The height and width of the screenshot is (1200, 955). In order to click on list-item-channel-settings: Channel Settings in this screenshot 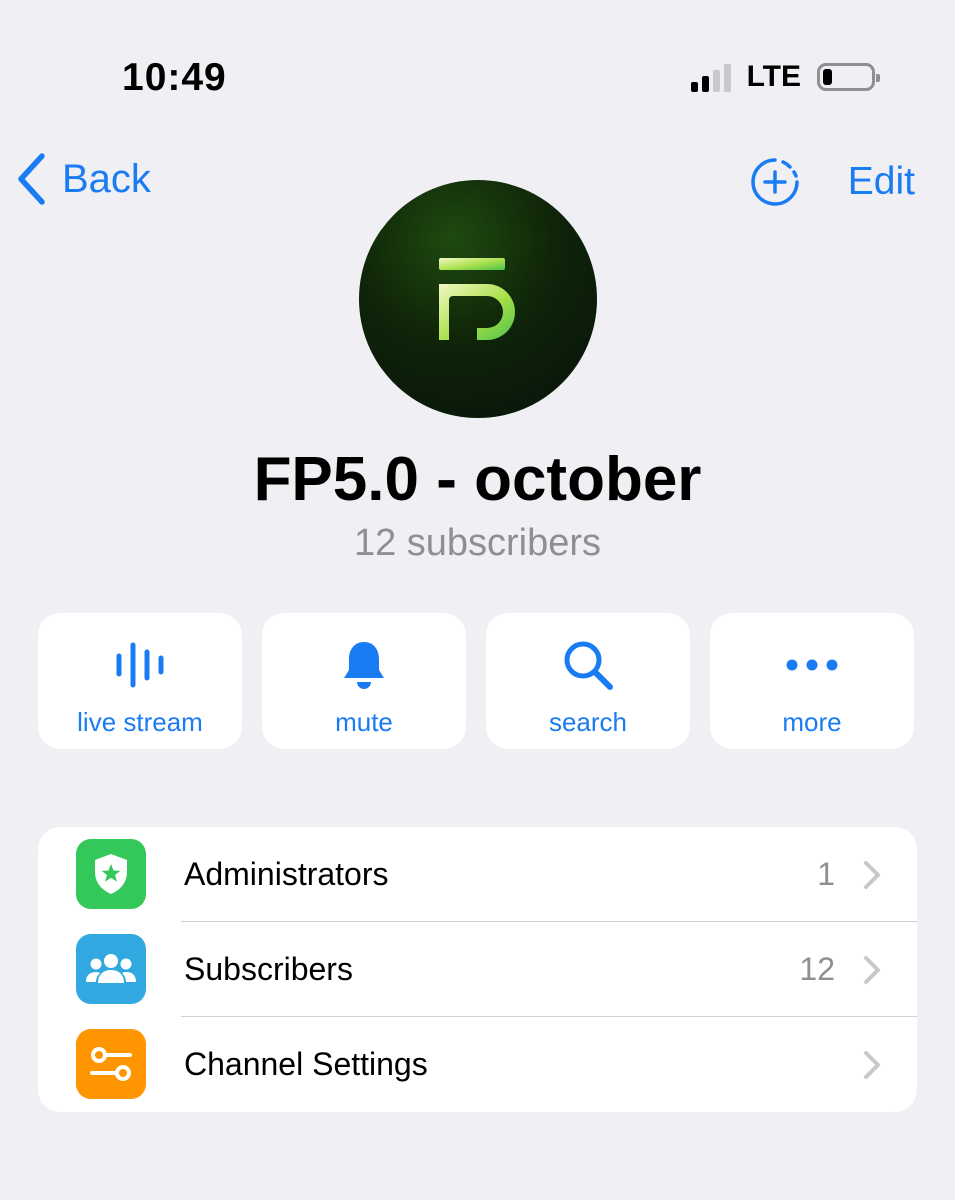, I will do `click(477, 1064)`.